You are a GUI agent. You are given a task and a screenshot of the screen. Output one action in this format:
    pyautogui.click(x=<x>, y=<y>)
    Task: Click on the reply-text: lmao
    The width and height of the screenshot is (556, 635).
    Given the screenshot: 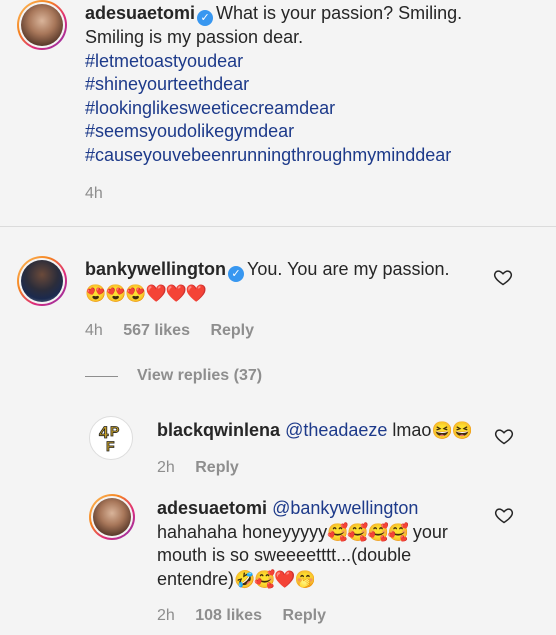 What is the action you would take?
    pyautogui.click(x=409, y=430)
    